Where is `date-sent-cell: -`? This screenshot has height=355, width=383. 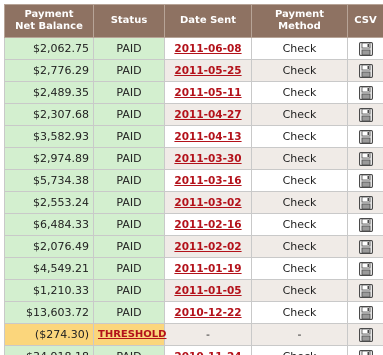 date-sent-cell: - is located at coordinates (208, 334).